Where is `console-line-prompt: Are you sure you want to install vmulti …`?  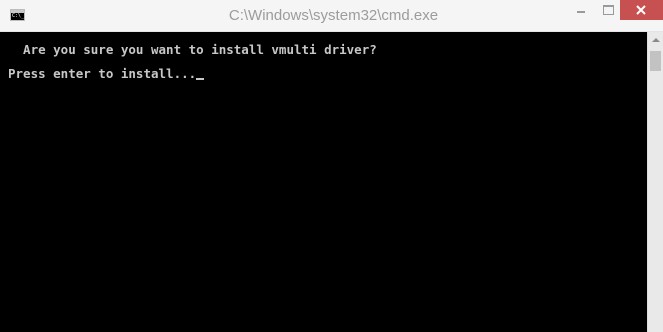 console-line-prompt: Are you sure you want to install vmulti … is located at coordinates (192, 50).